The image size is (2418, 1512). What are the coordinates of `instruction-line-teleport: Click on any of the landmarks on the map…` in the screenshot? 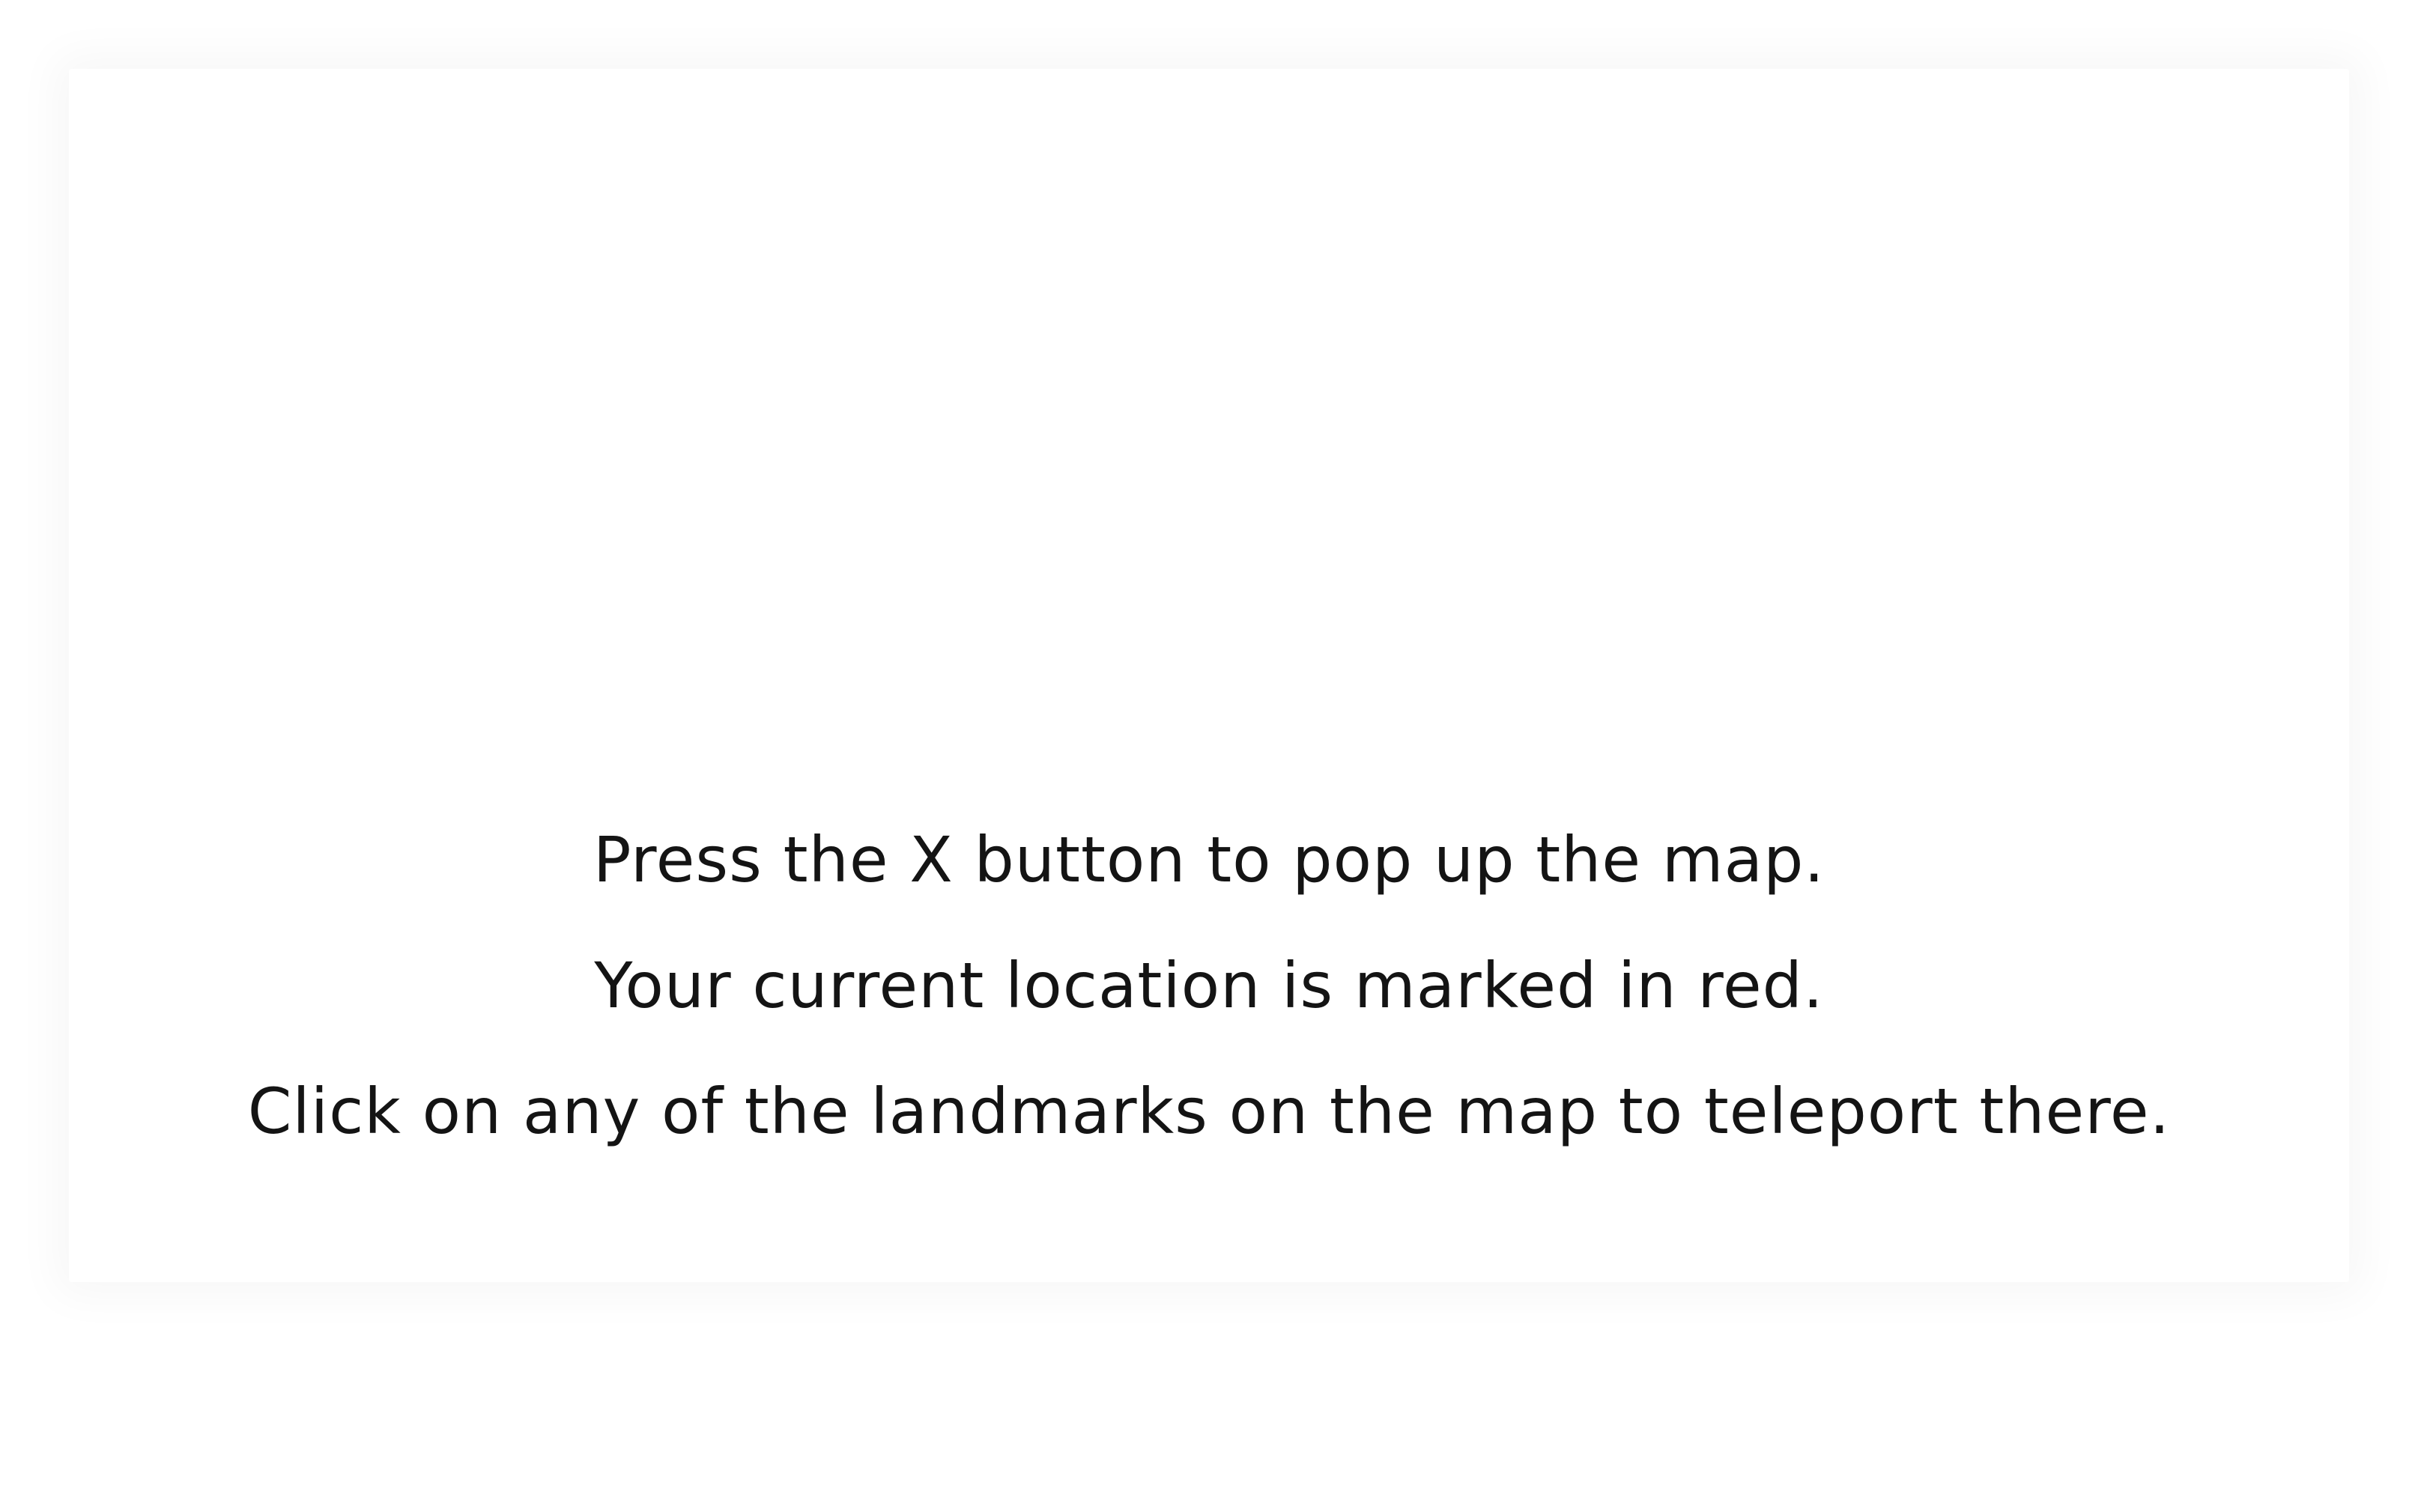 It's located at (1209, 1111).